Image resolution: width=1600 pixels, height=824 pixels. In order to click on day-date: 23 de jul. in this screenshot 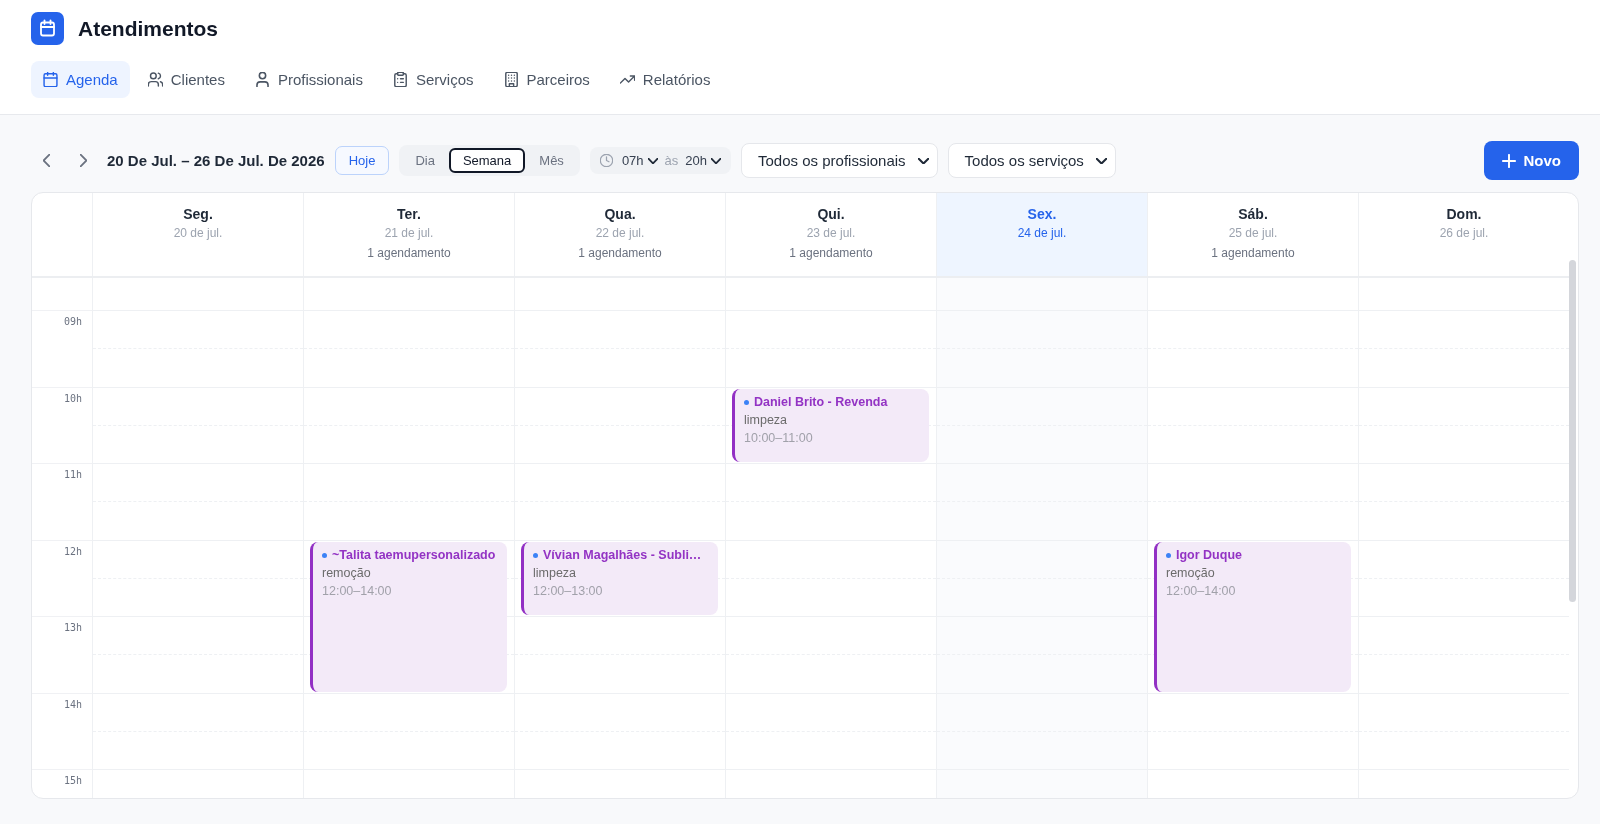, I will do `click(831, 233)`.